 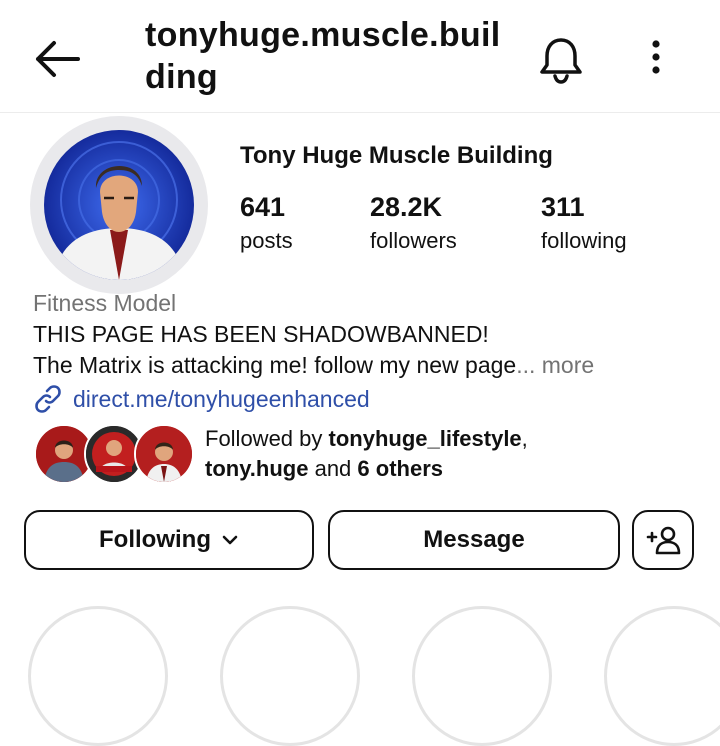 I want to click on stat-followers: 28.2K followers, so click(x=413, y=223).